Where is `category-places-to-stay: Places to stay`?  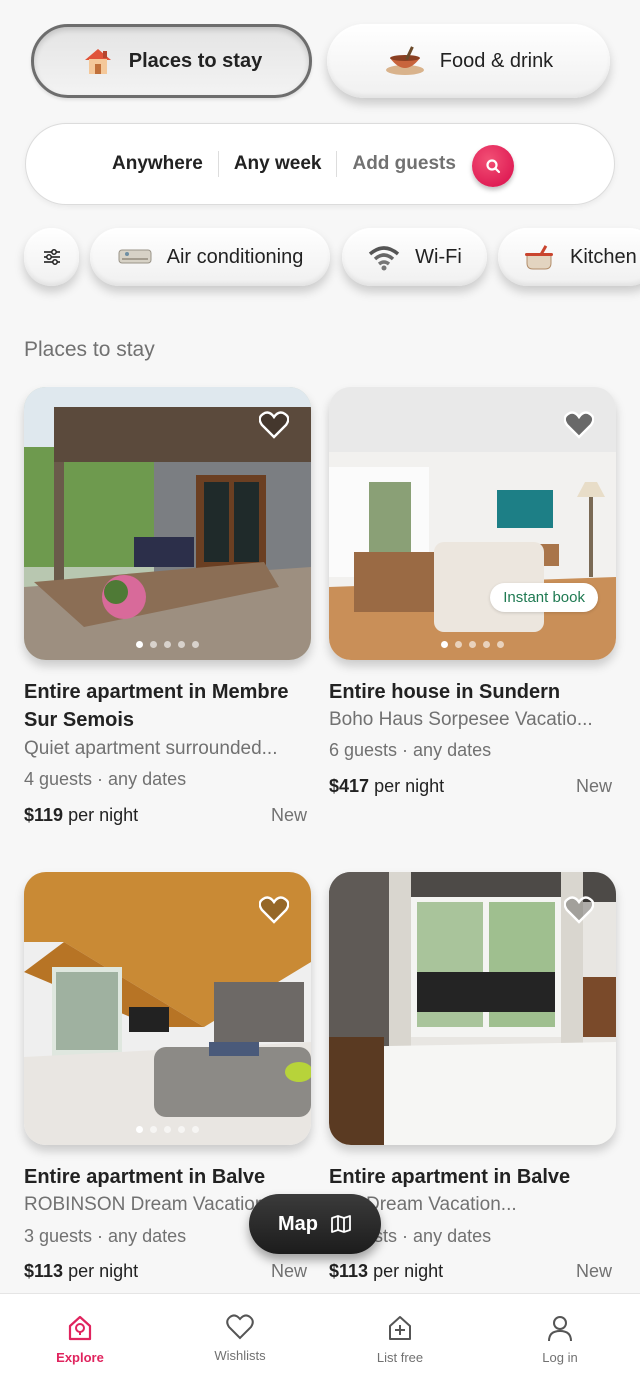 category-places-to-stay: Places to stay is located at coordinates (171, 61).